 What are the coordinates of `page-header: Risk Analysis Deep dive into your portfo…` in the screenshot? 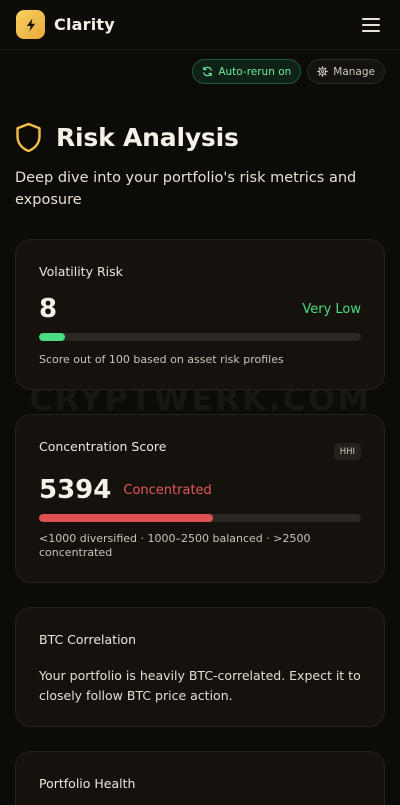 It's located at (201, 166).